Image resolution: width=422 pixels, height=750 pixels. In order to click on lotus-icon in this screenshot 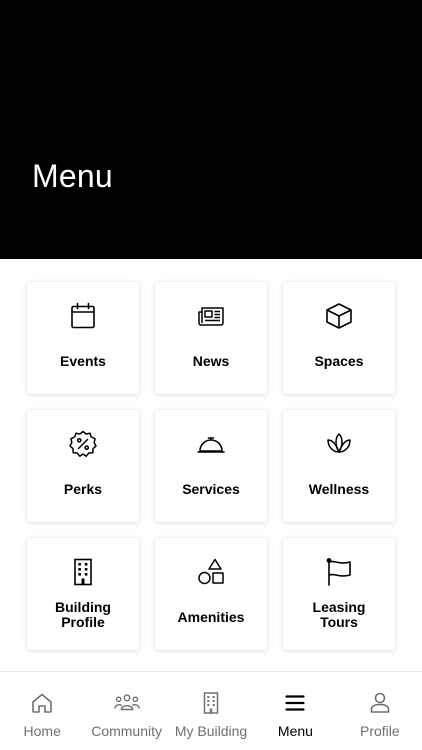, I will do `click(339, 444)`.